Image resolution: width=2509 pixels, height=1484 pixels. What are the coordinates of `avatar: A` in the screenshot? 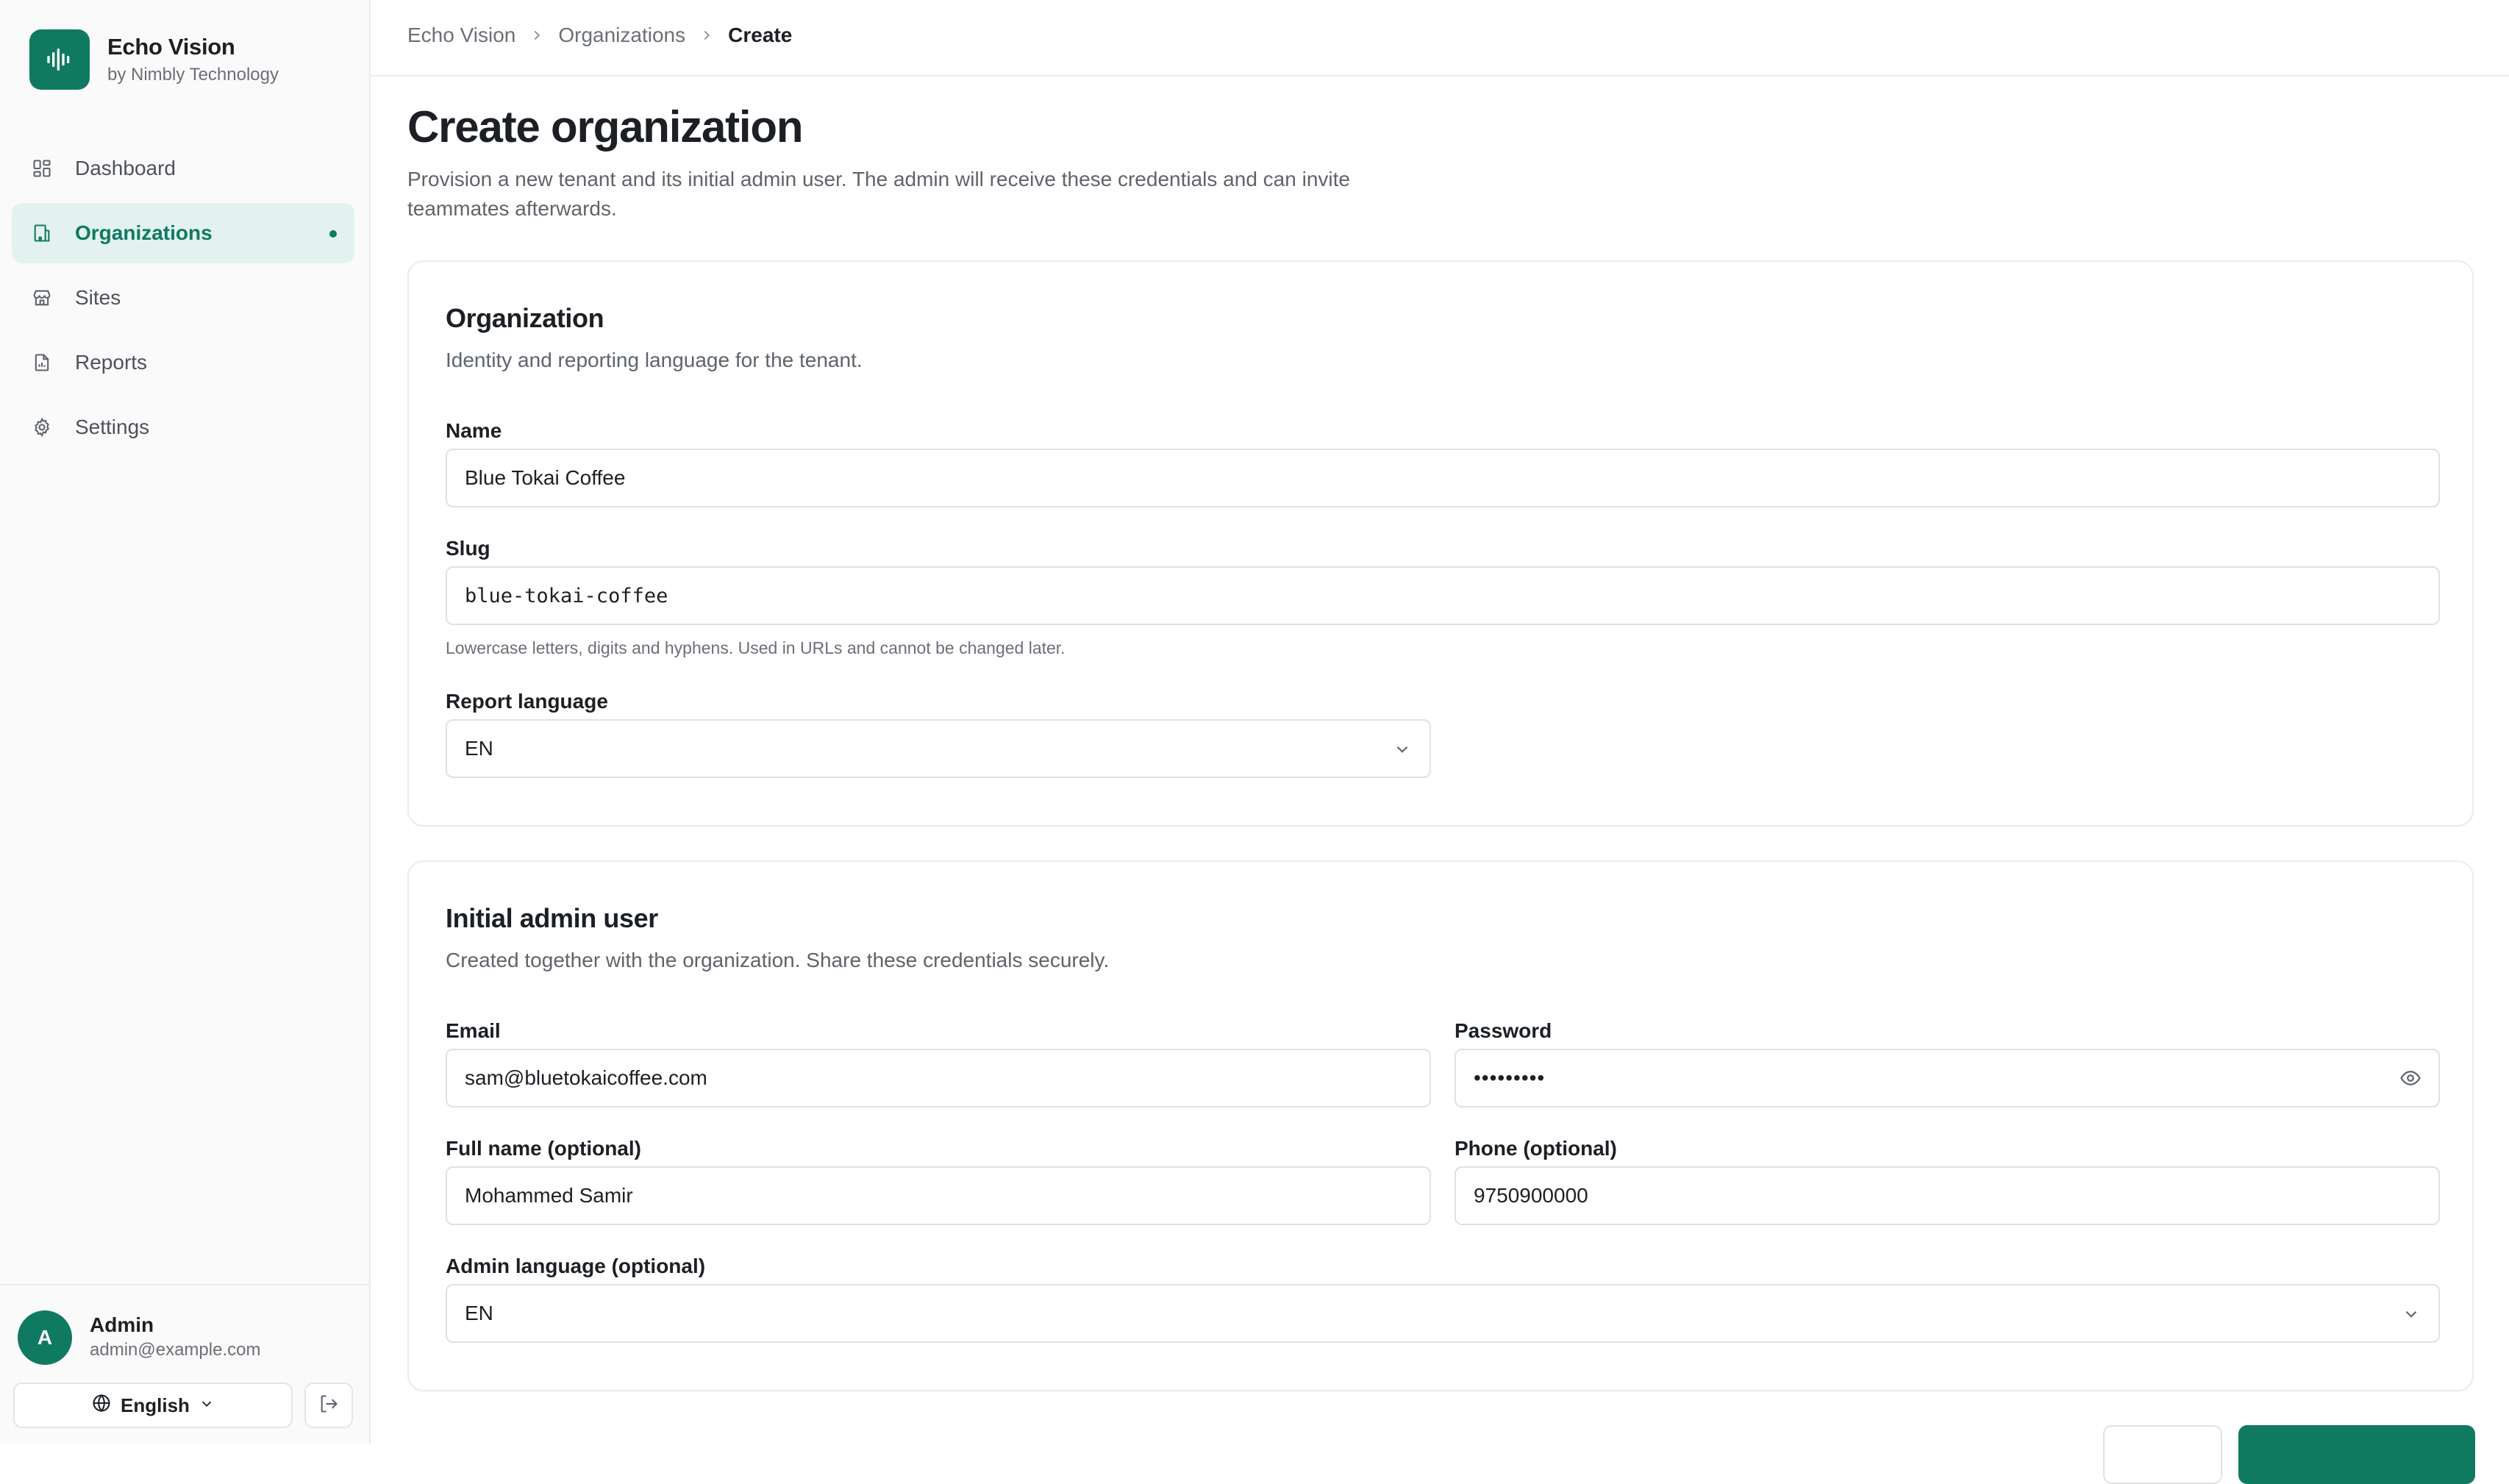 It's located at (45, 1337).